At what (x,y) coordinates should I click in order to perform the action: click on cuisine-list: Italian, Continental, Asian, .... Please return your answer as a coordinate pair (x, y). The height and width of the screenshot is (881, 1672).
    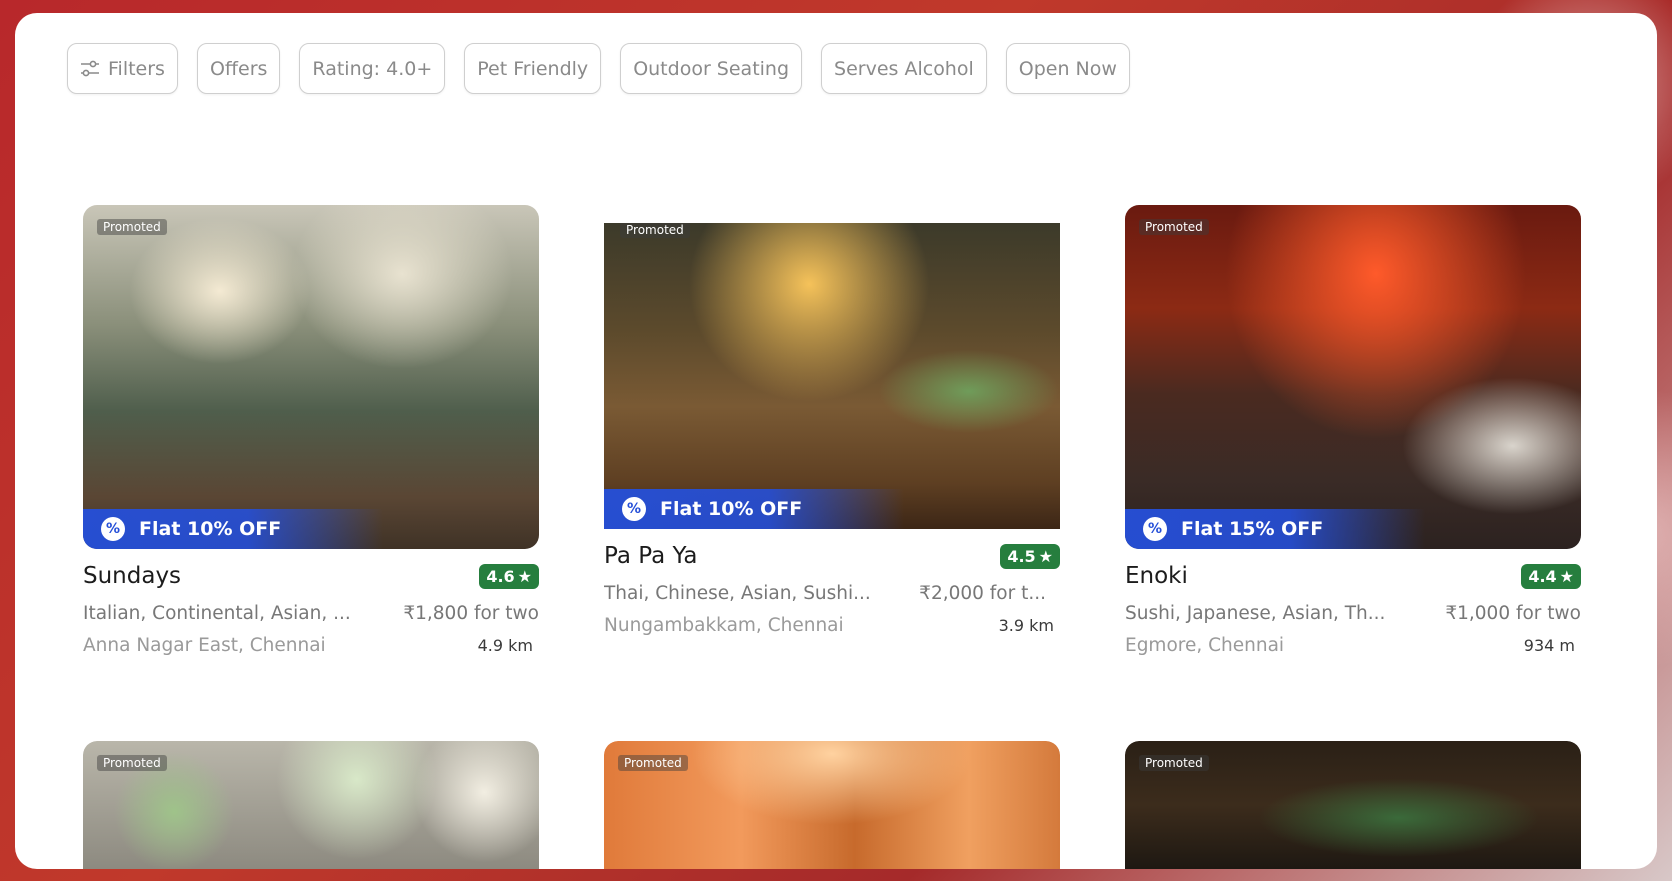
    Looking at the image, I should click on (217, 613).